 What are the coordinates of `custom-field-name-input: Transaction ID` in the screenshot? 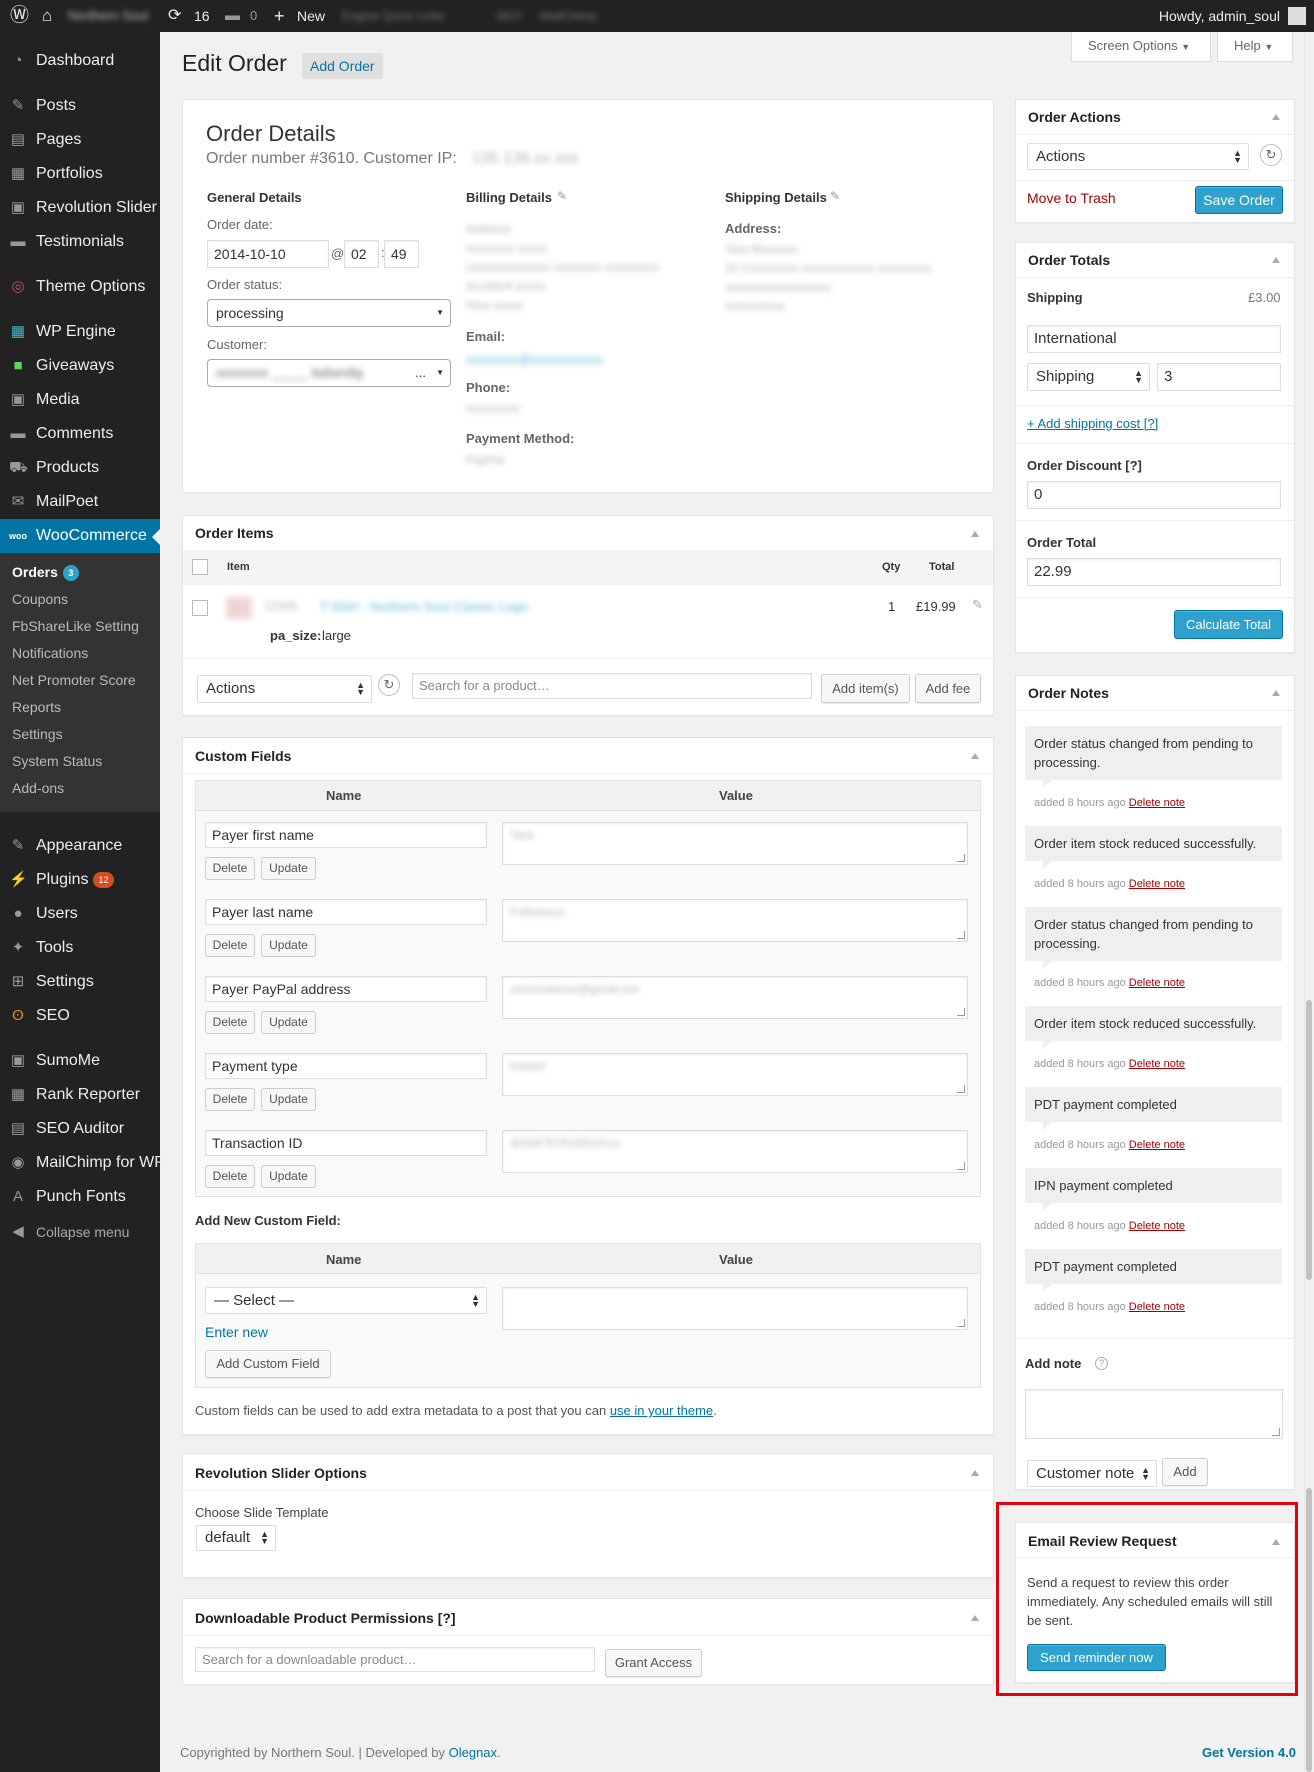 It's located at (346, 1143).